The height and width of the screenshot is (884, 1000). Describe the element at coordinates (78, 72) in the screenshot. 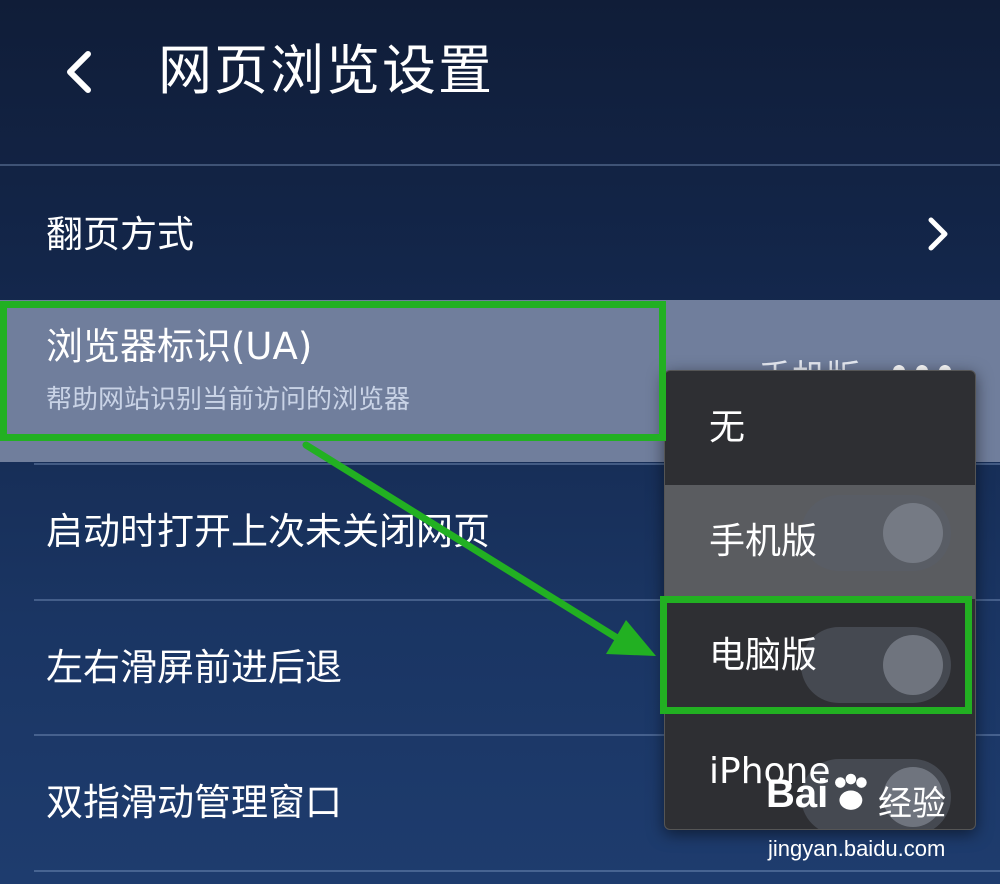

I see `chevron-left-icon` at that location.